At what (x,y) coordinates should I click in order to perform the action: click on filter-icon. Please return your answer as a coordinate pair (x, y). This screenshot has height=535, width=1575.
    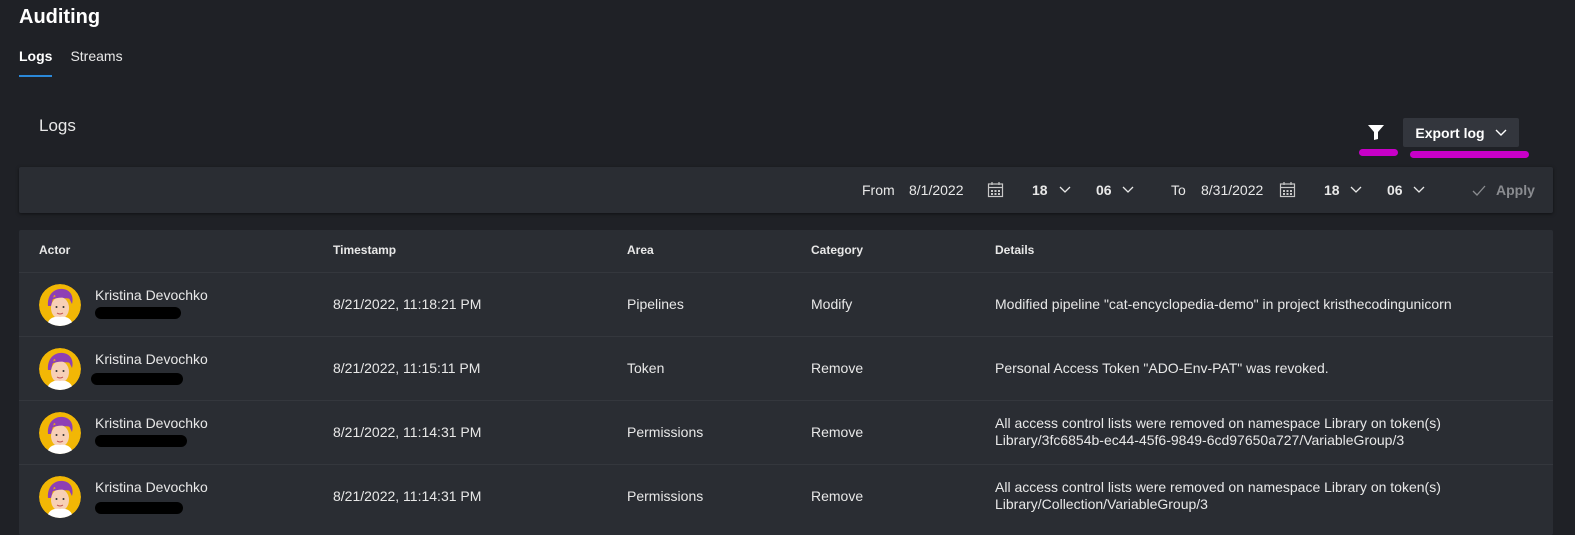
    Looking at the image, I should click on (1376, 132).